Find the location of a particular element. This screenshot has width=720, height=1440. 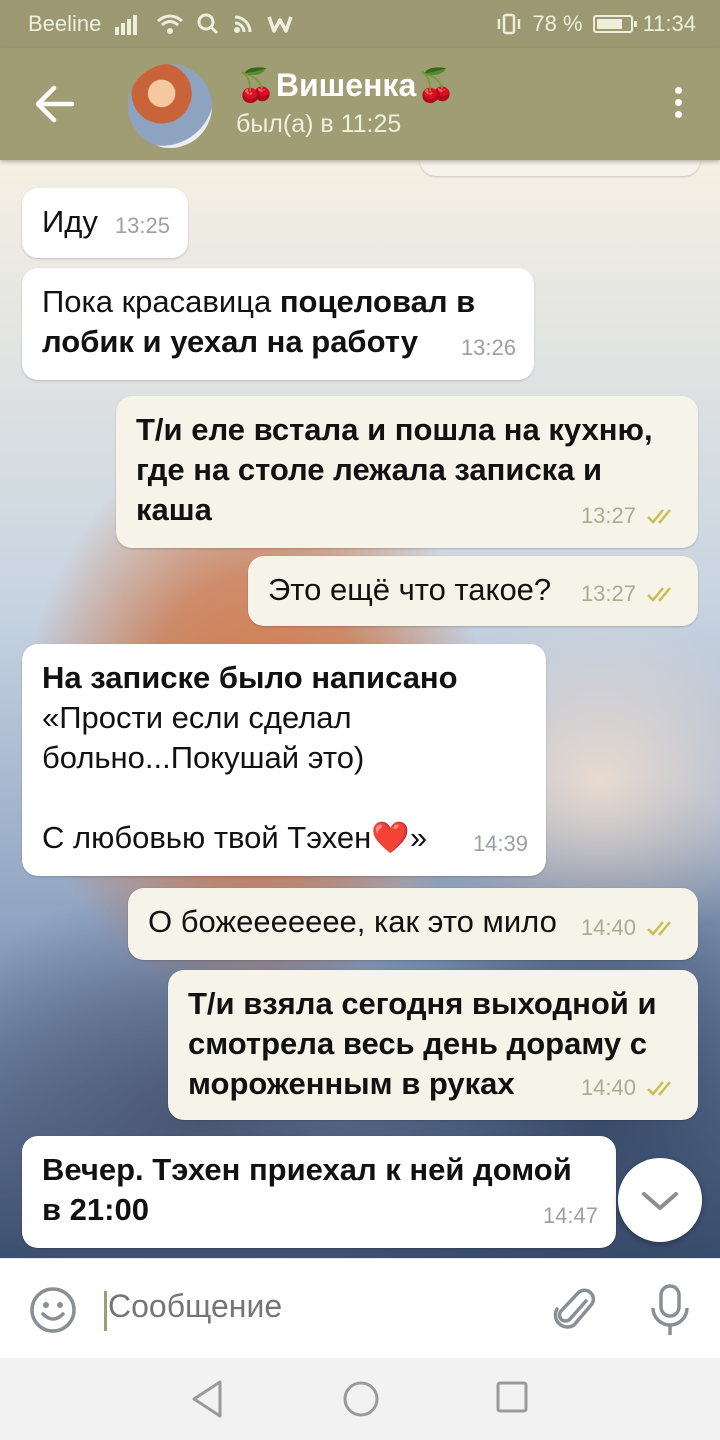

message-bubble-outgoing: О божеееееее, как это мило 14:40 is located at coordinates (413, 924).